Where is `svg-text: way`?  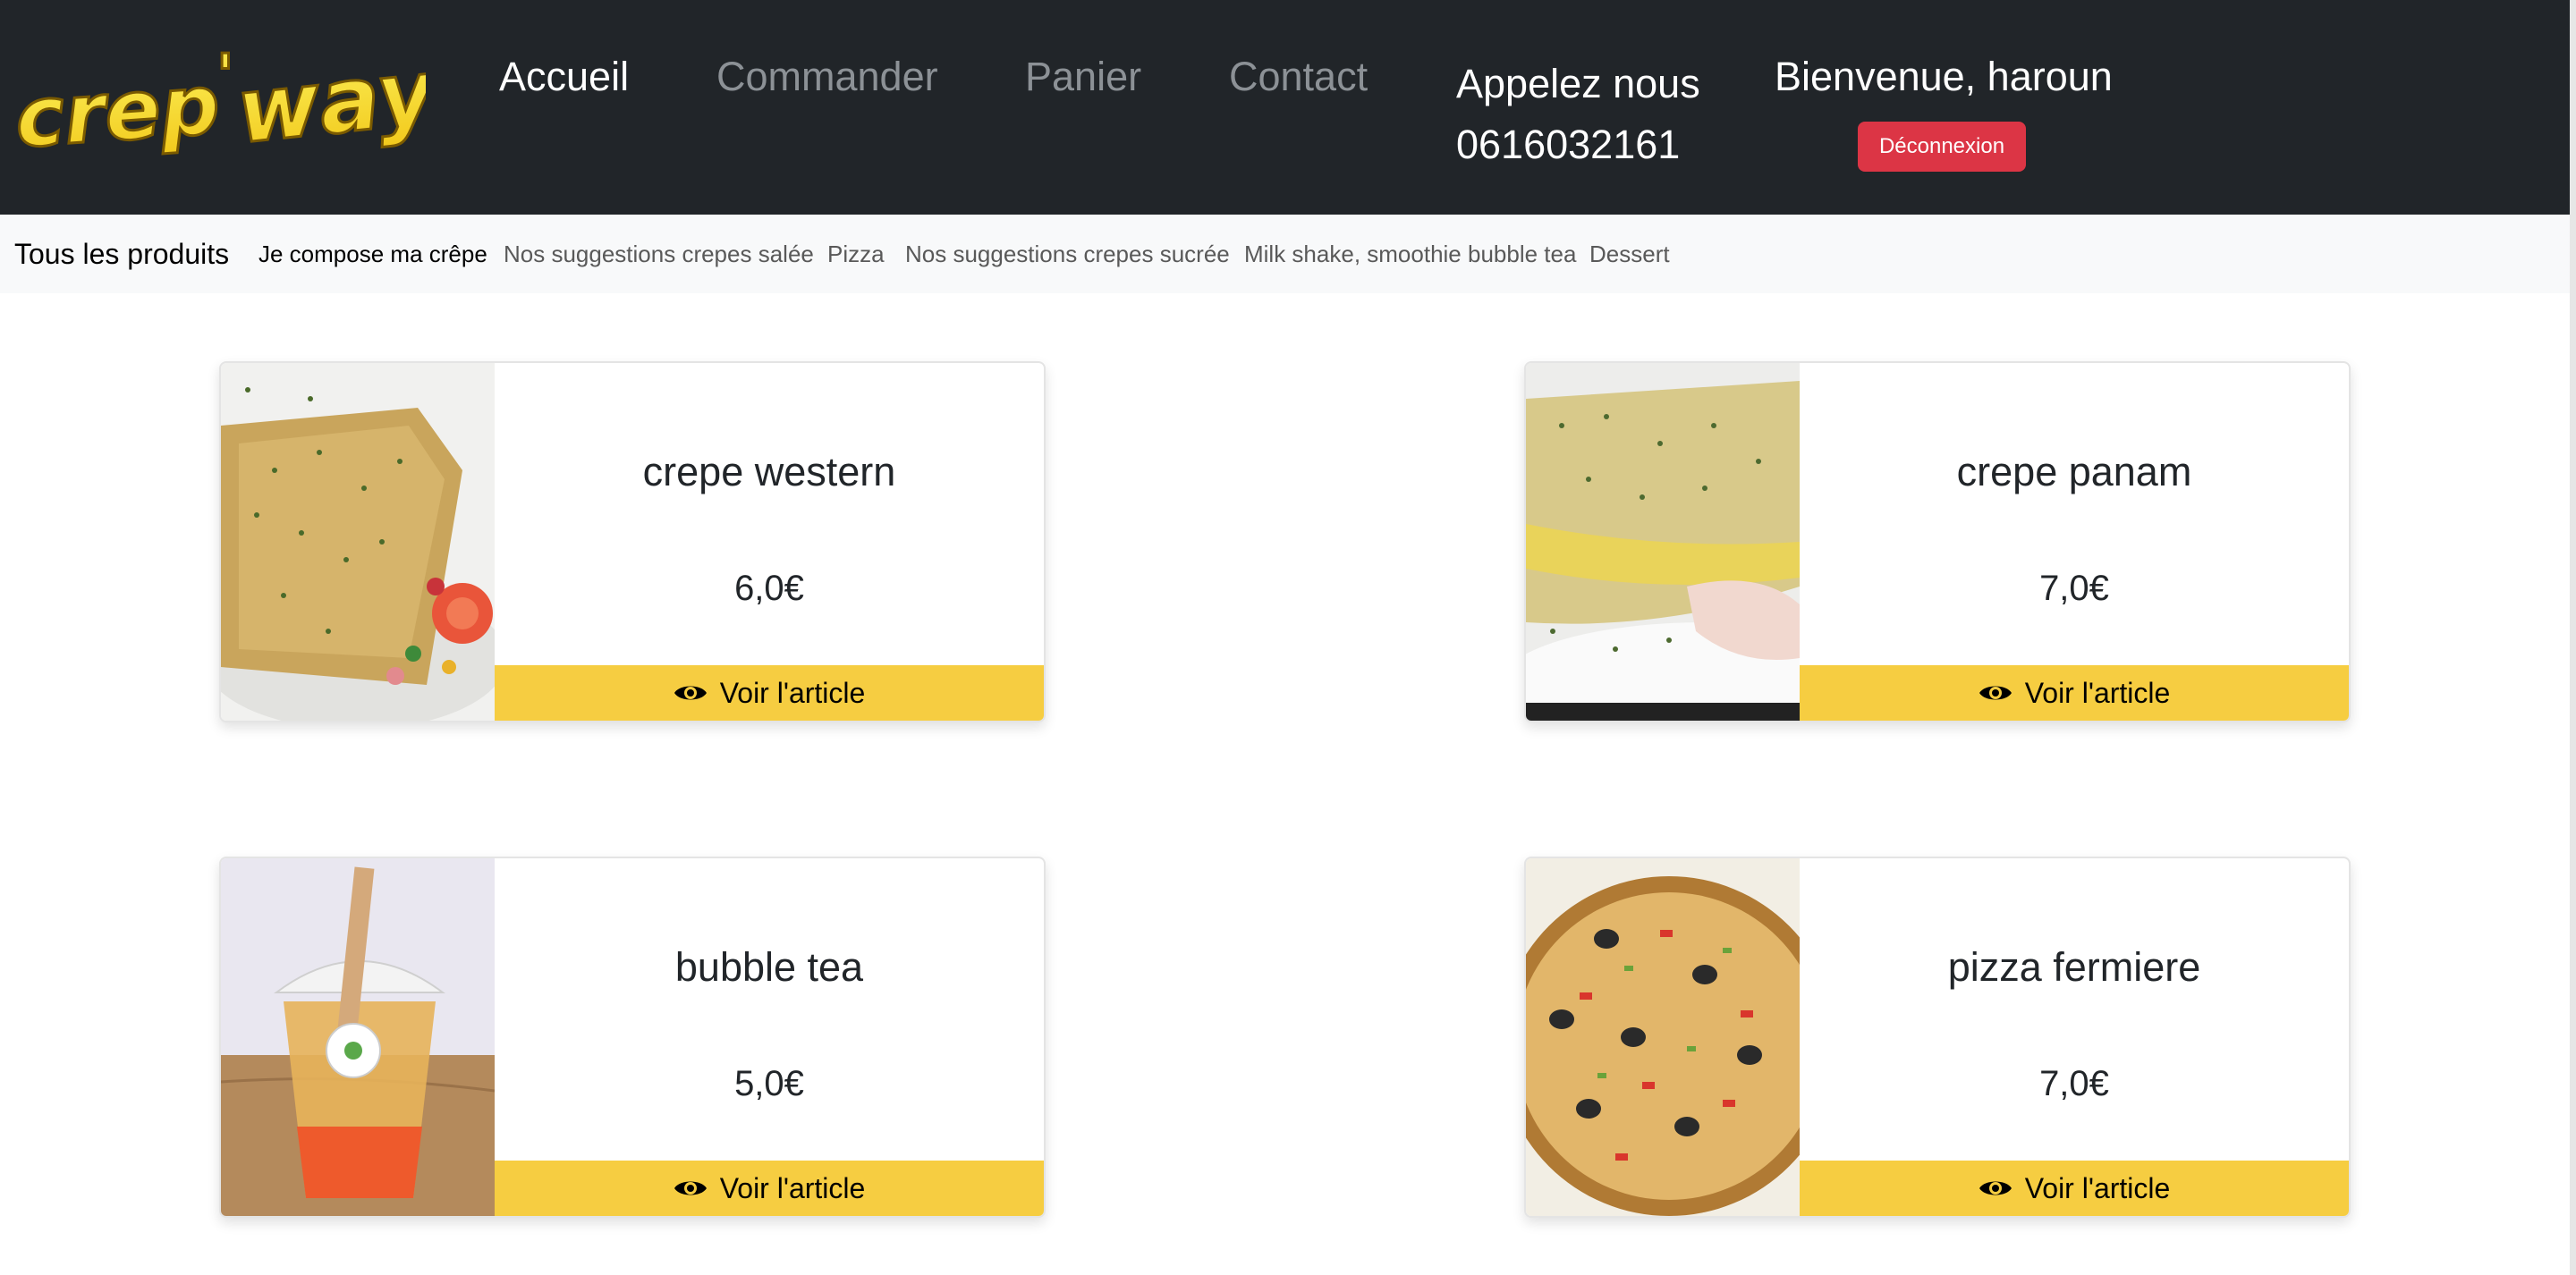 svg-text: way is located at coordinates (329, 103).